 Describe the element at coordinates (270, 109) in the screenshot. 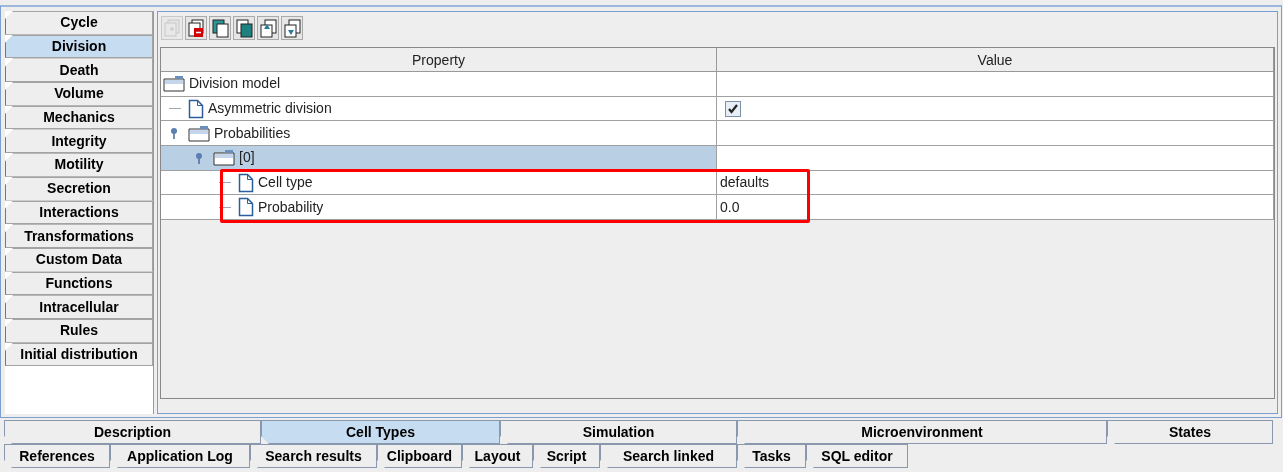

I see `tree-node-label: Asymmetric division` at that location.